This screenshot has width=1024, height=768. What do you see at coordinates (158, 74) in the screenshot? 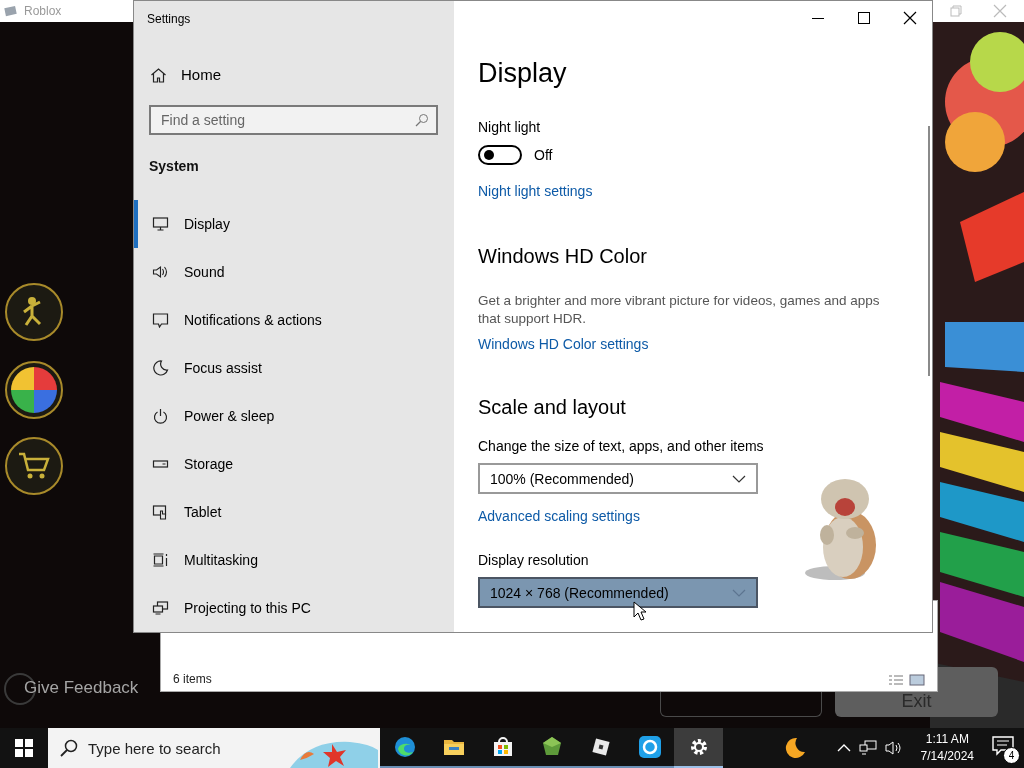
I see `home-icon` at bounding box center [158, 74].